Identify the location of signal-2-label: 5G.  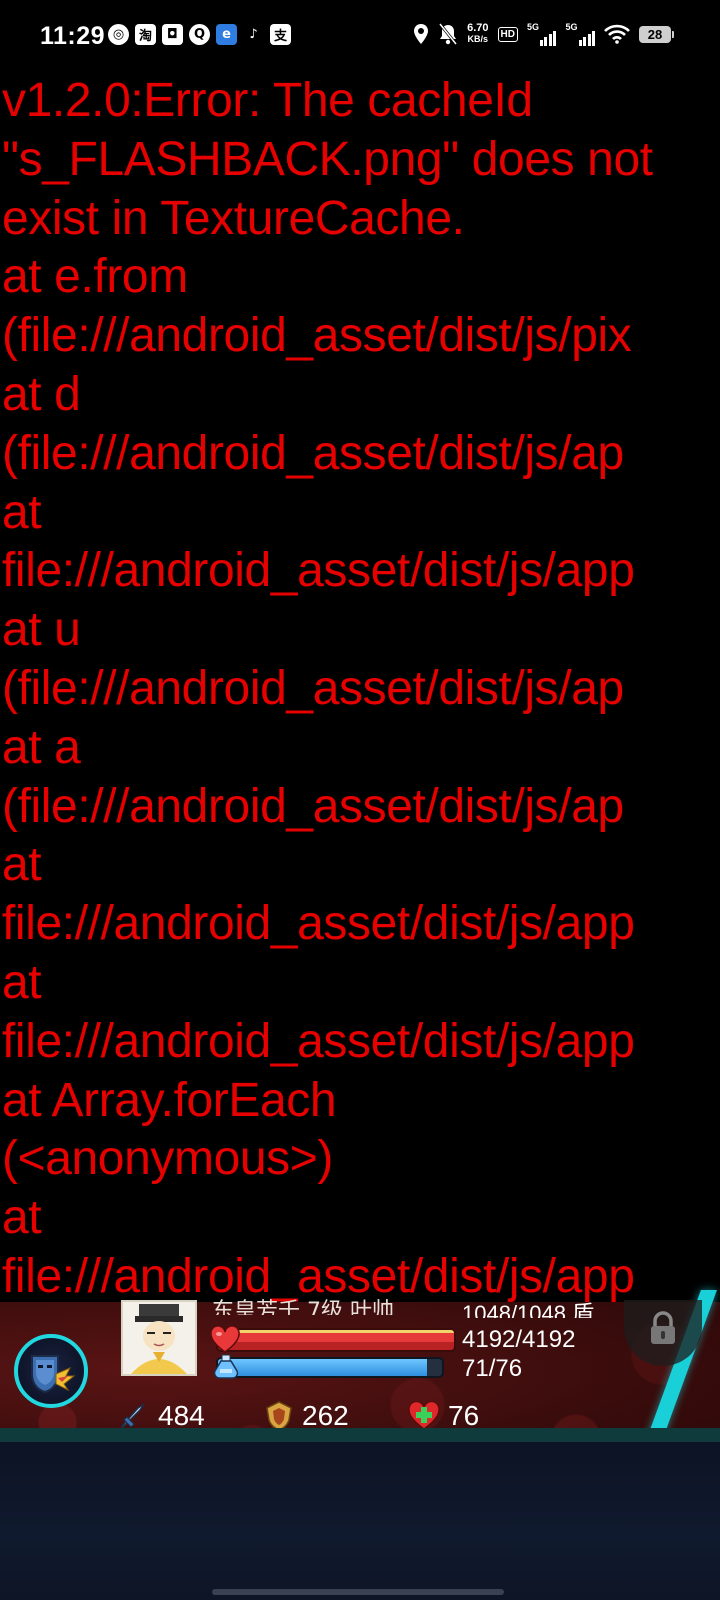
(571, 27).